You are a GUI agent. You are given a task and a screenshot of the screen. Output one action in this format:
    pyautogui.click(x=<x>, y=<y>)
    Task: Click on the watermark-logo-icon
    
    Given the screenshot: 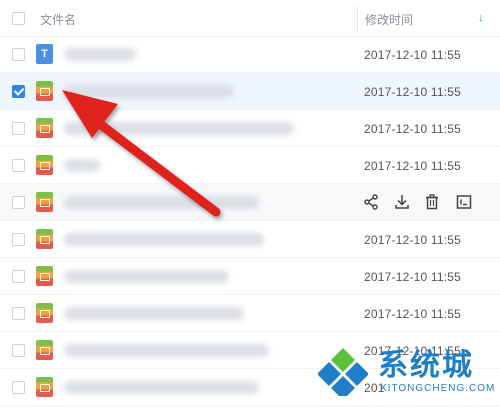 What is the action you would take?
    pyautogui.click(x=343, y=372)
    